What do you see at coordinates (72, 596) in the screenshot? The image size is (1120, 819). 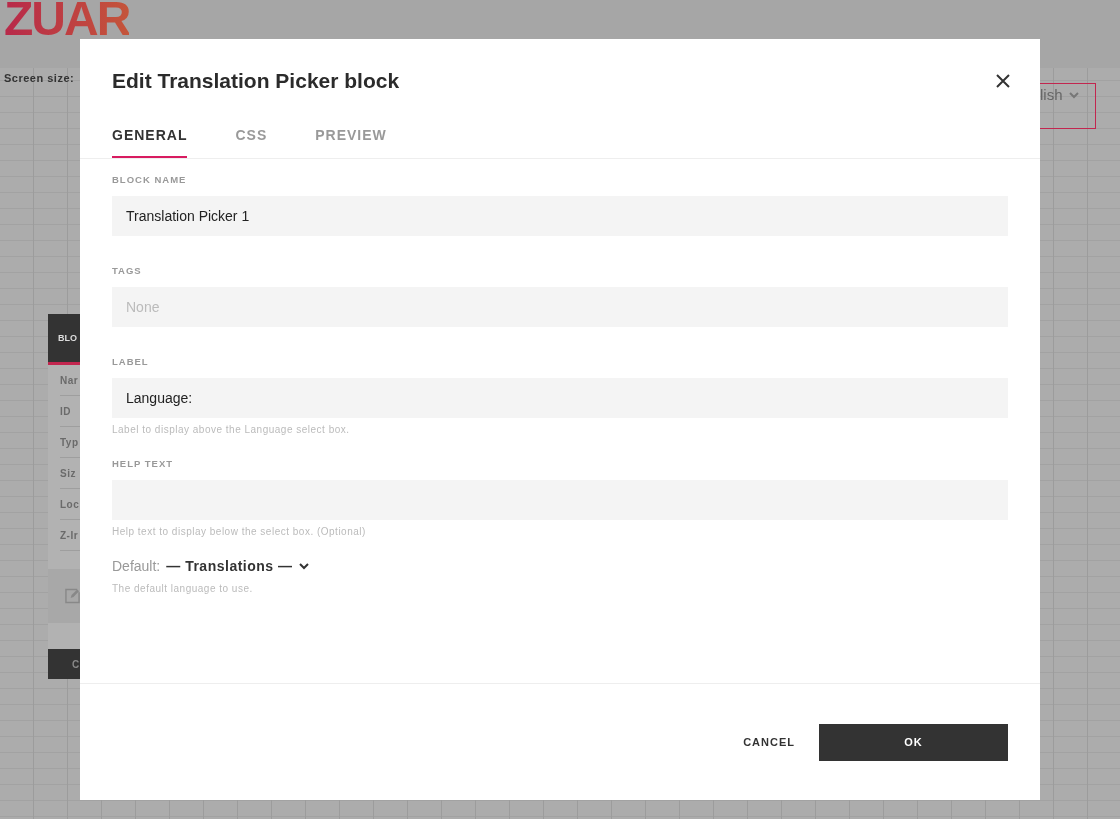 I see `edit-icon` at bounding box center [72, 596].